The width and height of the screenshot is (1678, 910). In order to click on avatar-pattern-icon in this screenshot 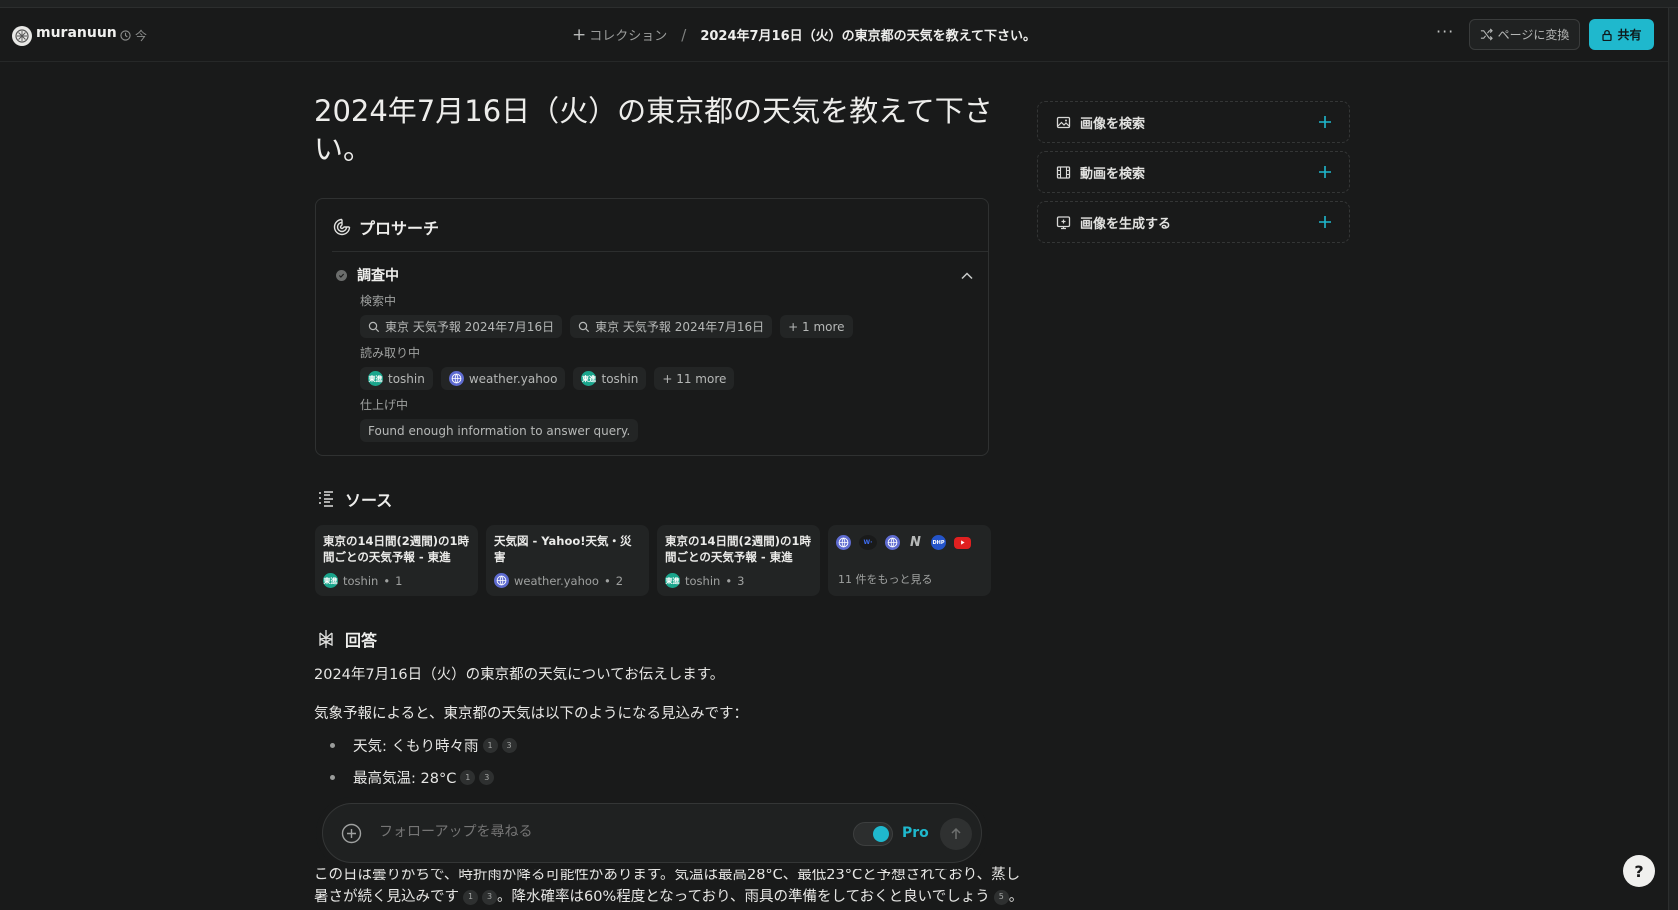, I will do `click(22, 36)`.